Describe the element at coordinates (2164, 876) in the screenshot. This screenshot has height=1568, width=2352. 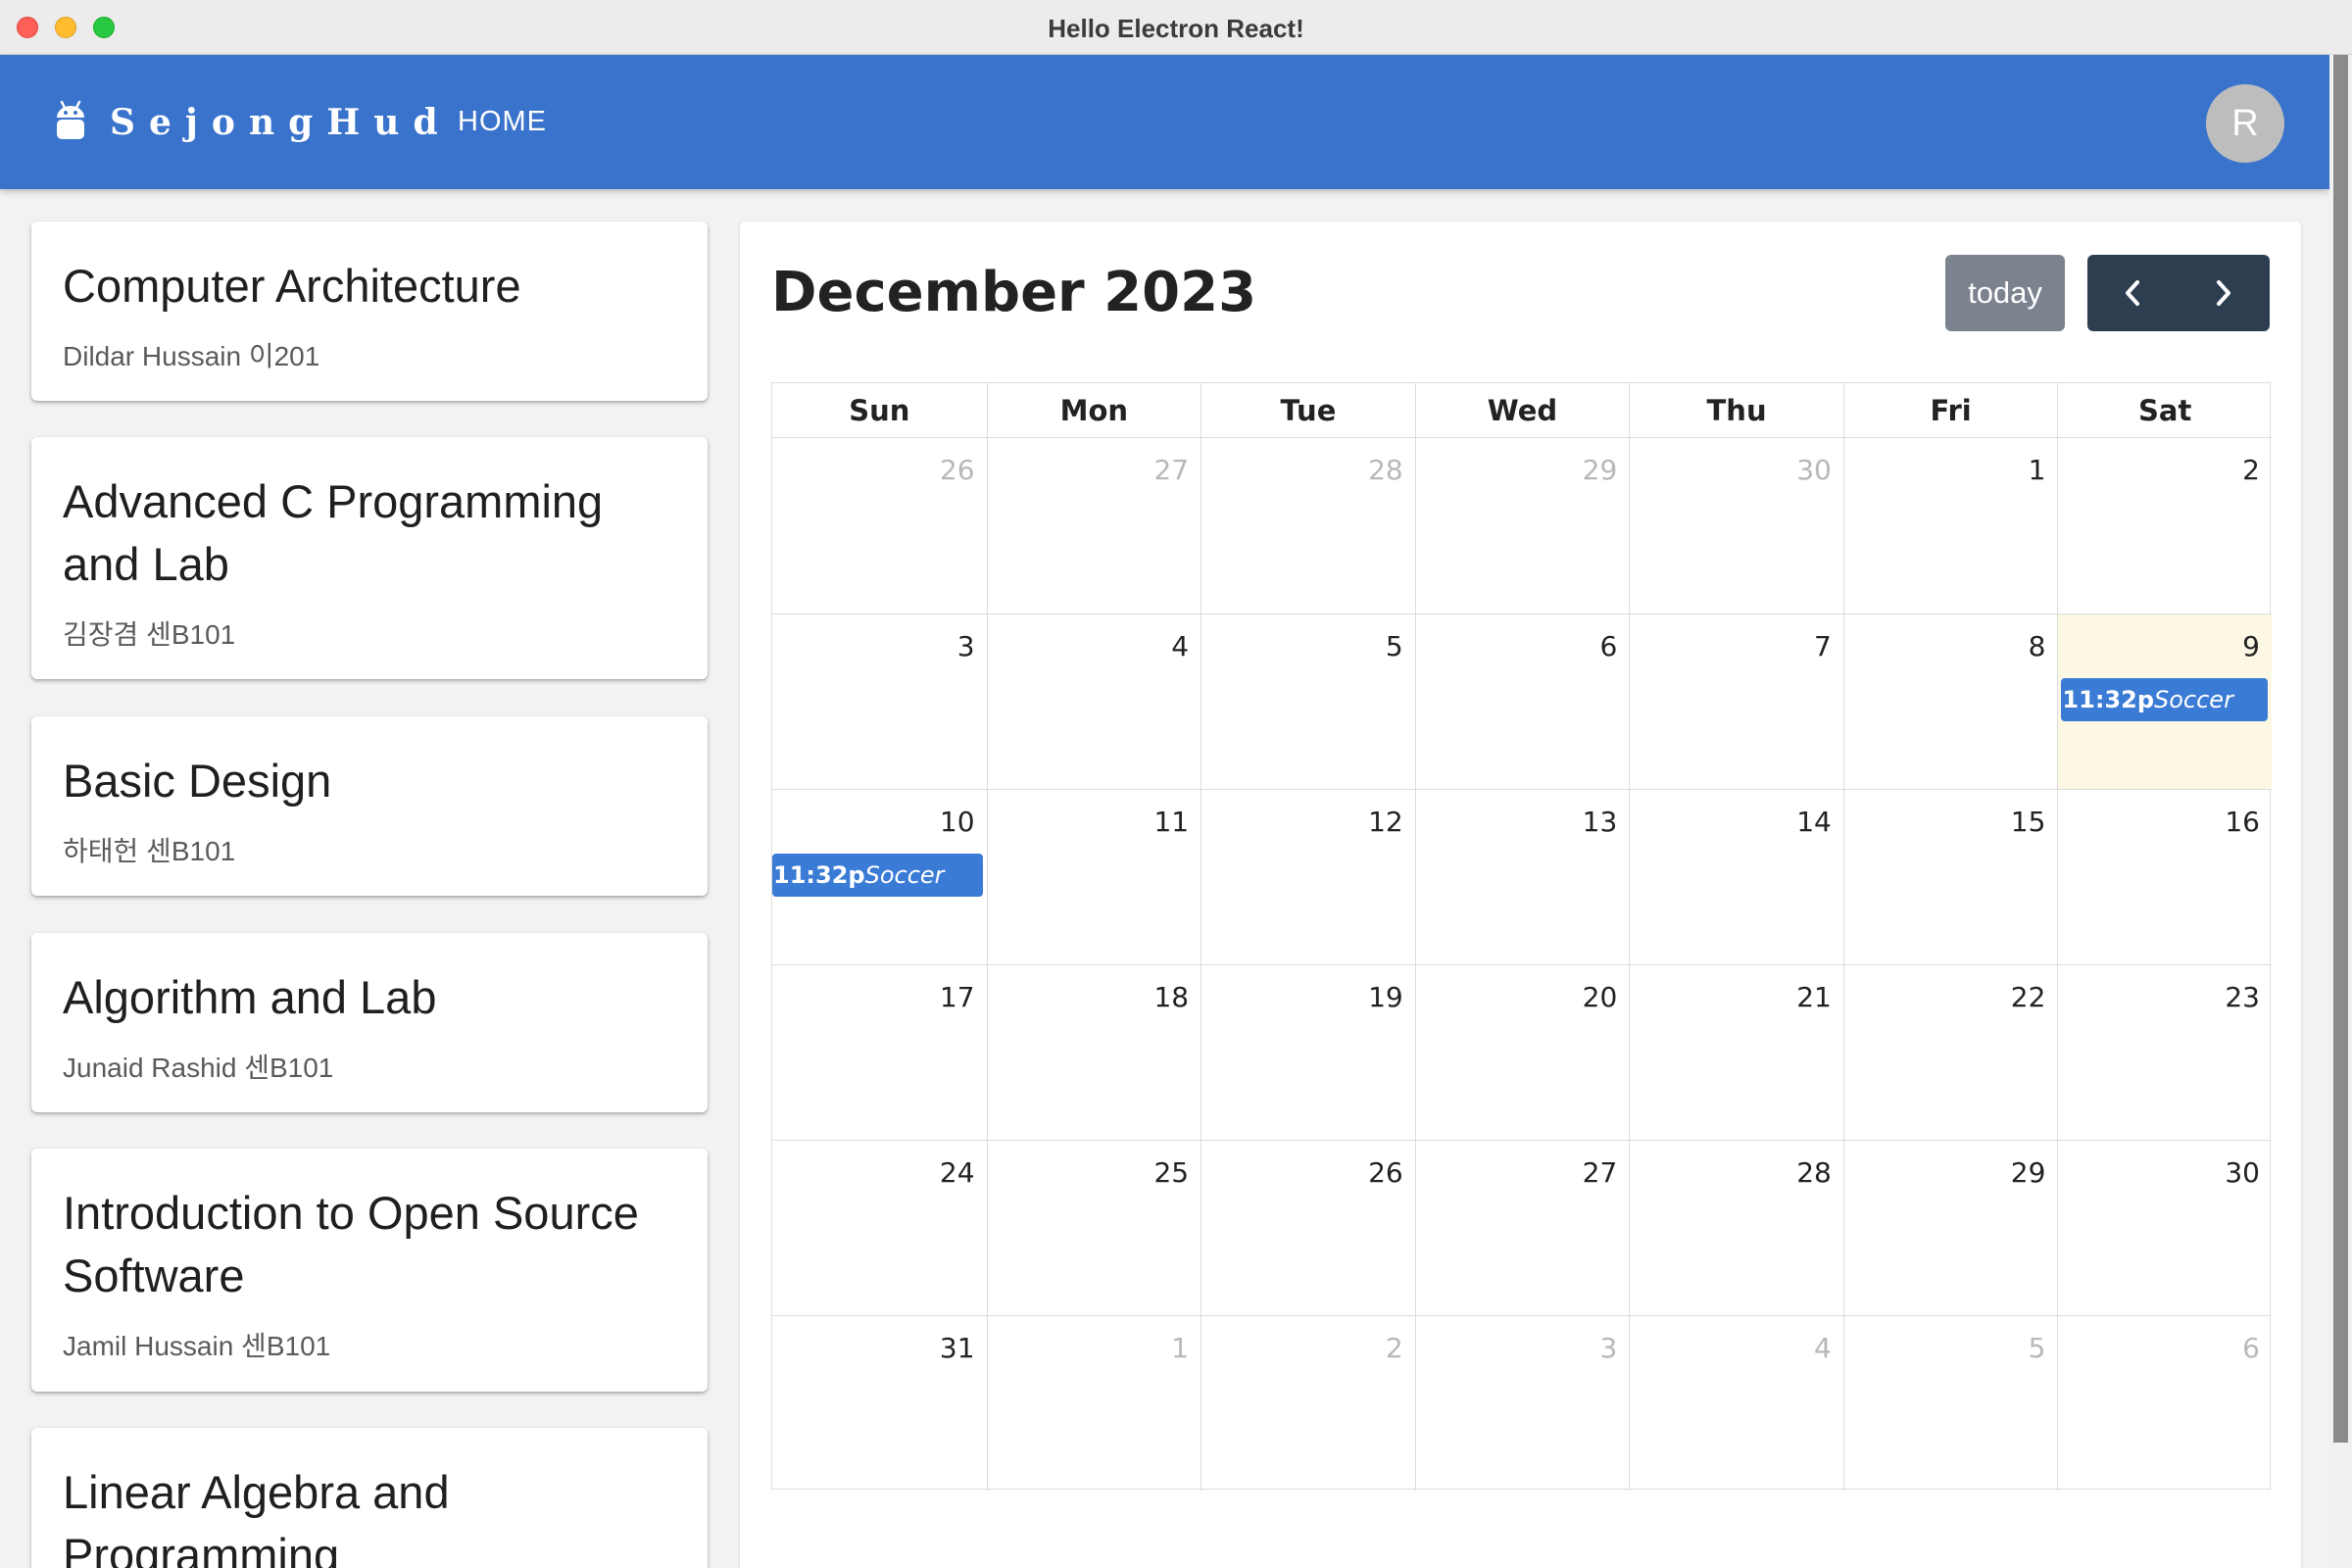
I see `calendar-day-cell: 16` at that location.